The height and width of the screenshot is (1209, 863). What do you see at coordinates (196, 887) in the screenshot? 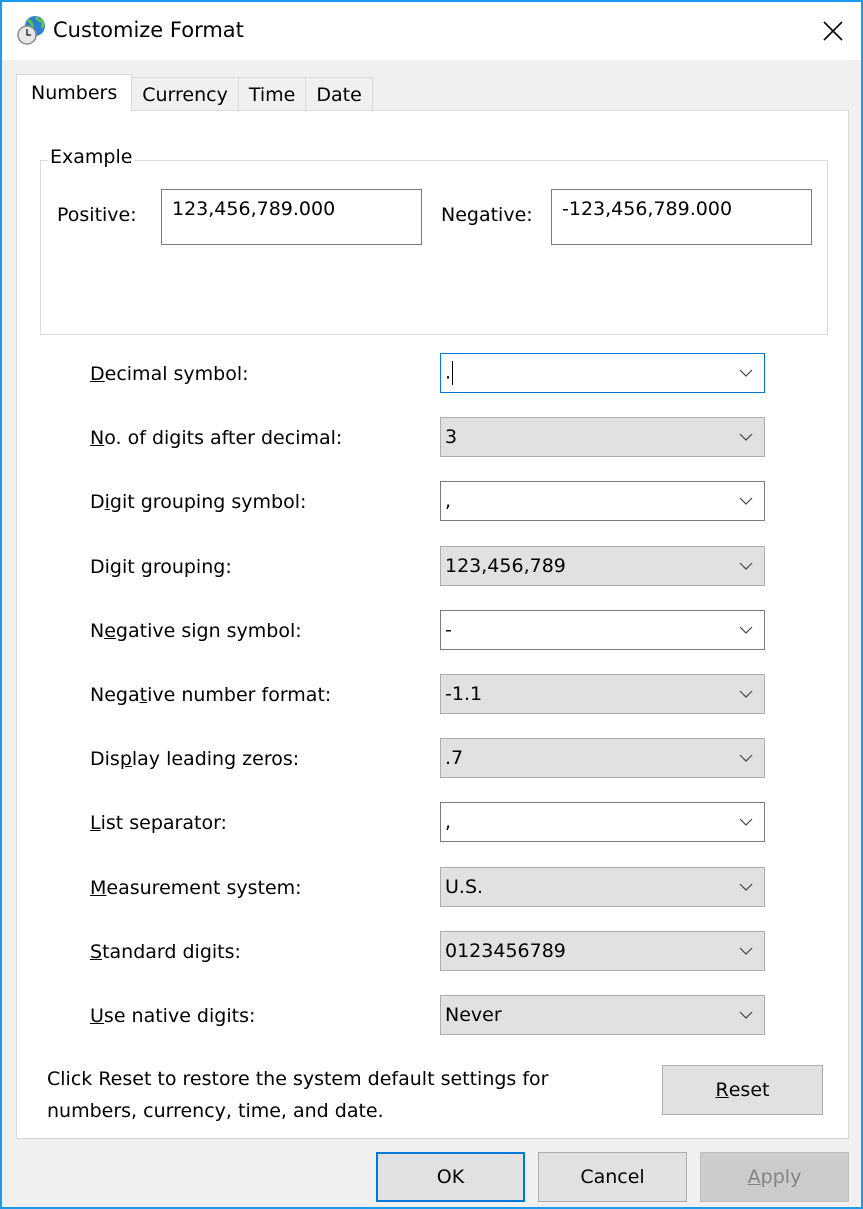
I see `measurement-system-label: Measurement system:` at bounding box center [196, 887].